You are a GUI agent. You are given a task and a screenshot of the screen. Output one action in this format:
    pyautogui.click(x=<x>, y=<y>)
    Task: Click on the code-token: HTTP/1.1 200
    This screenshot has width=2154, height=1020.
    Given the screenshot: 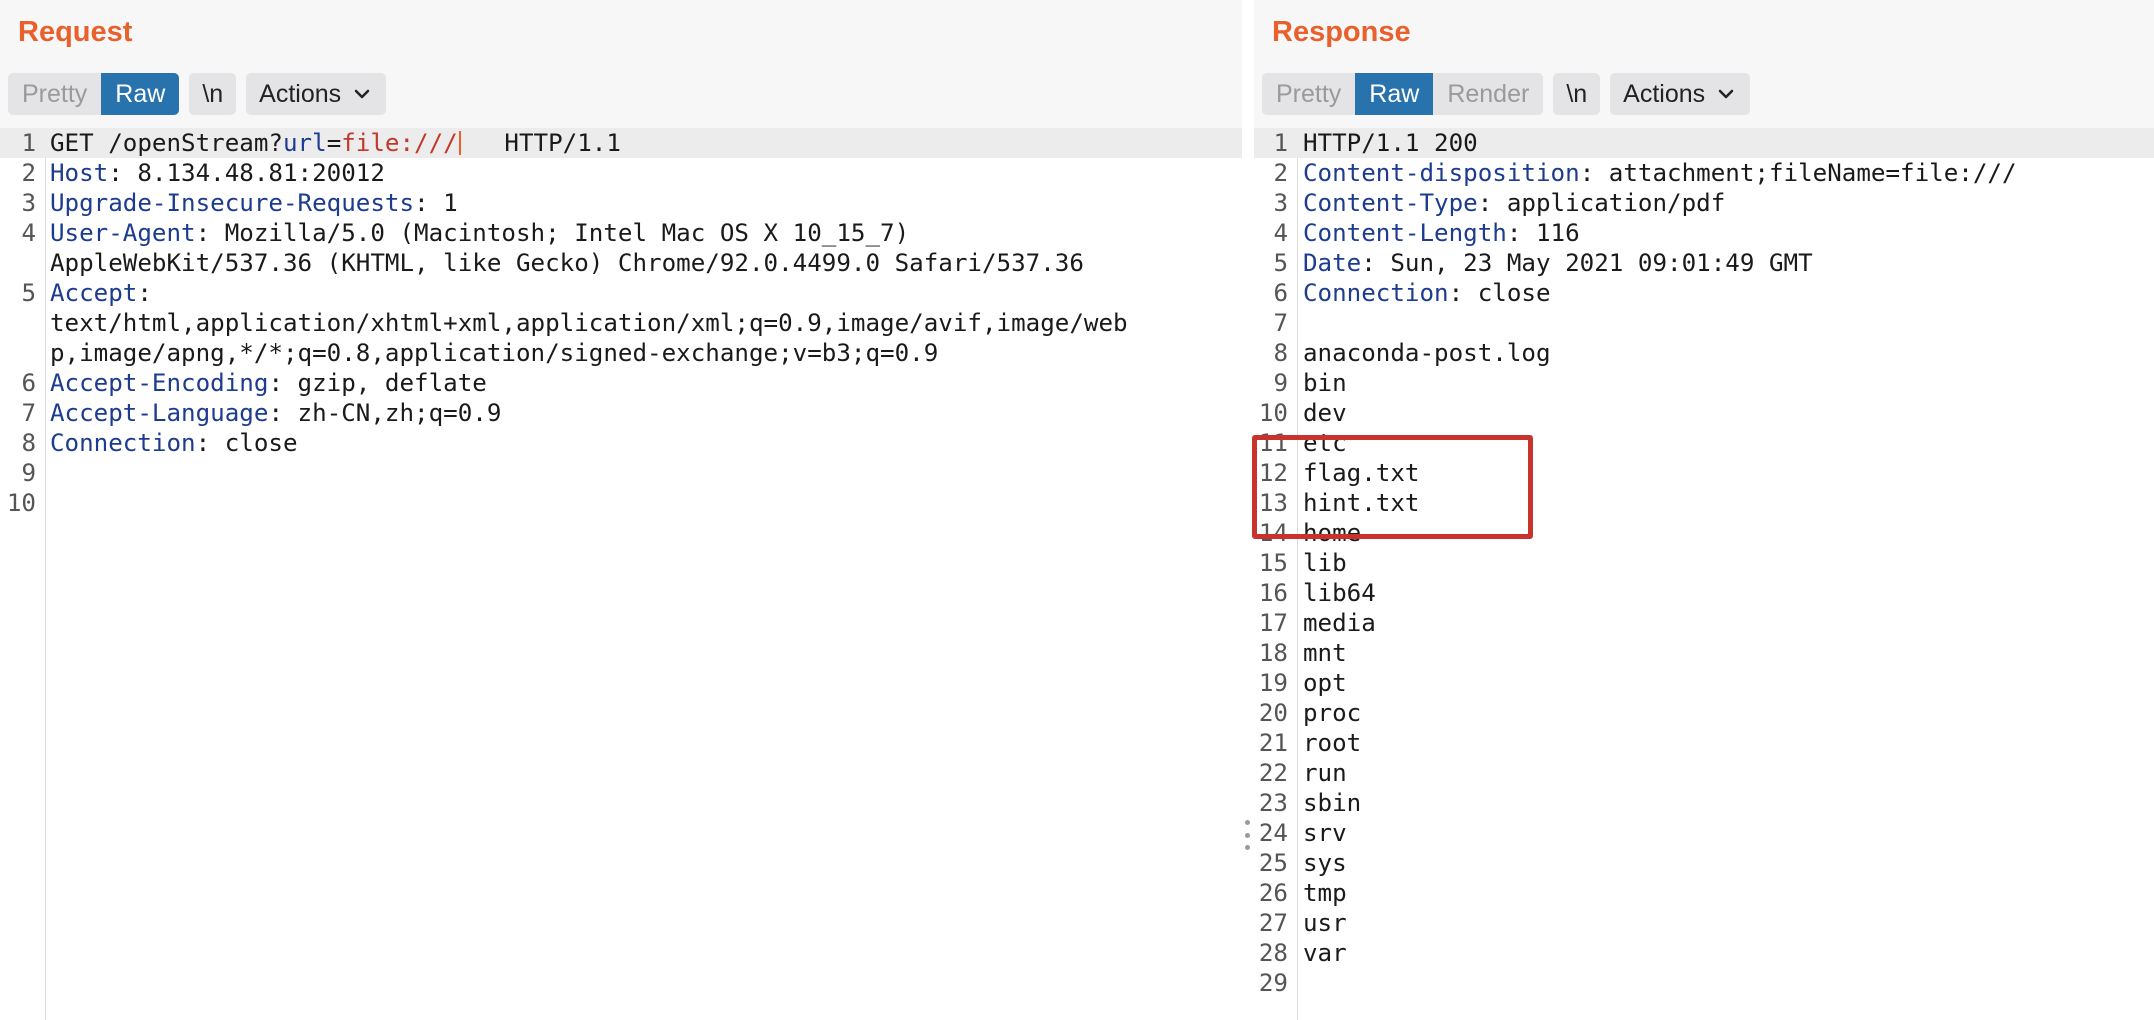 What is the action you would take?
    pyautogui.click(x=1390, y=143)
    